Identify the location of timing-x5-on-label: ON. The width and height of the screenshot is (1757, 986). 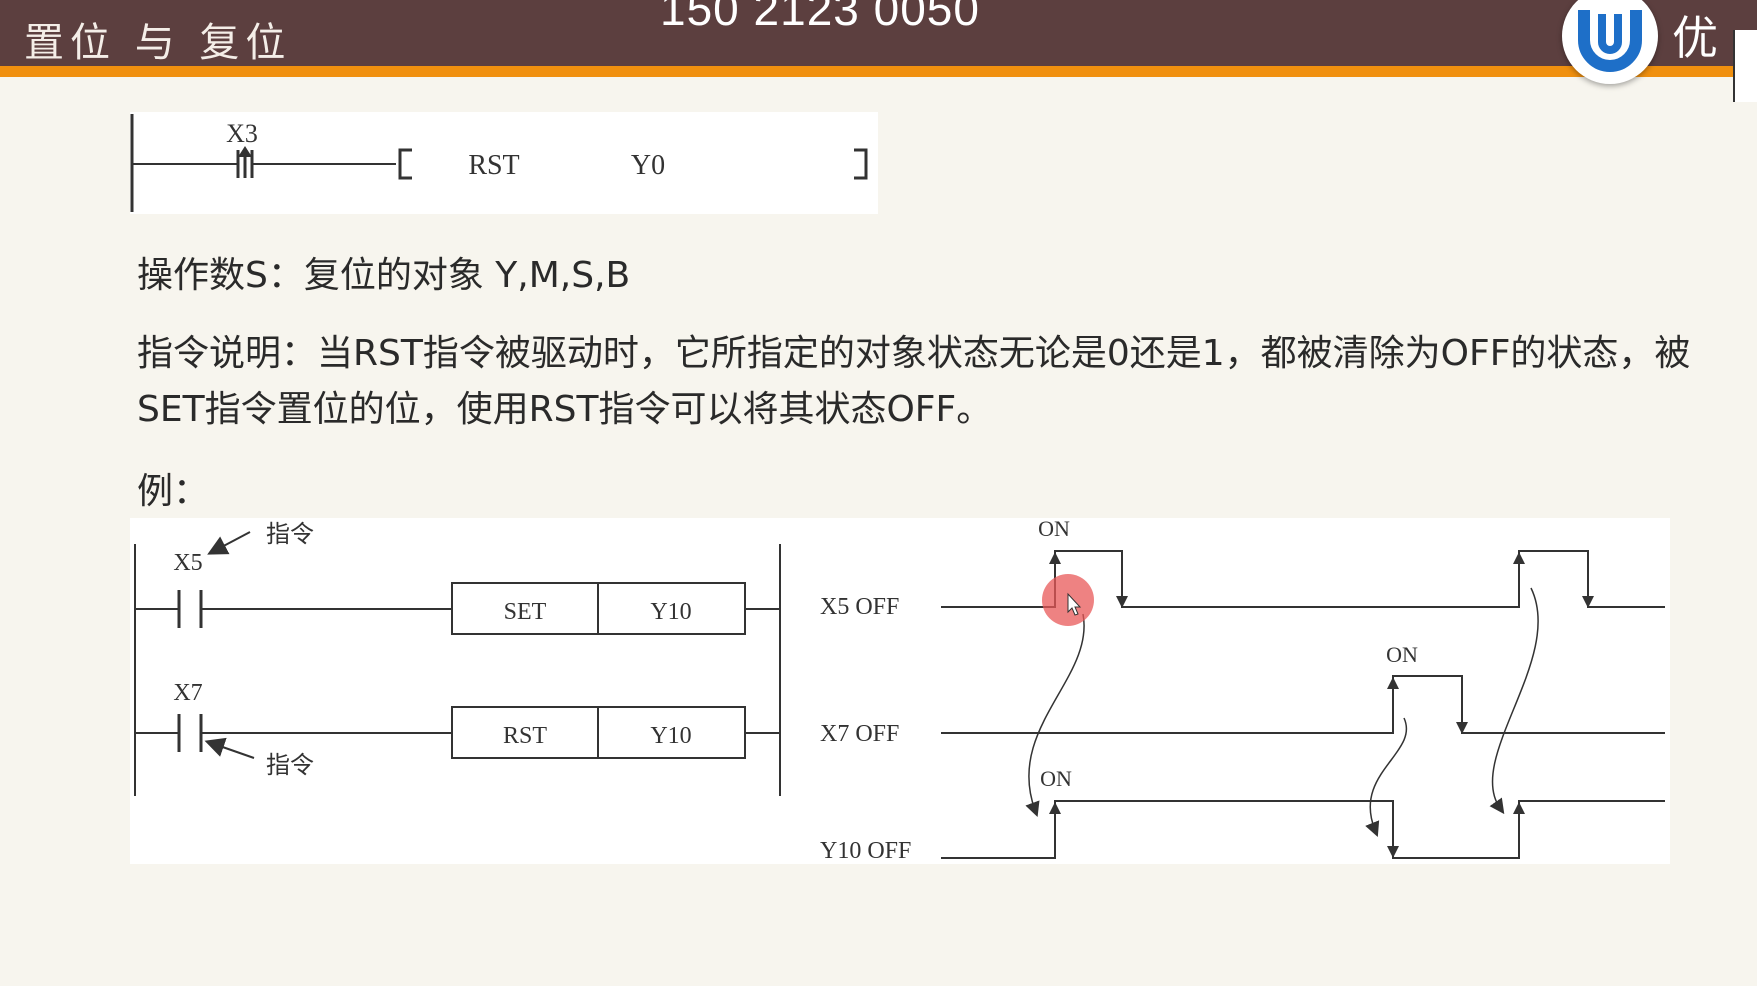
(1054, 529).